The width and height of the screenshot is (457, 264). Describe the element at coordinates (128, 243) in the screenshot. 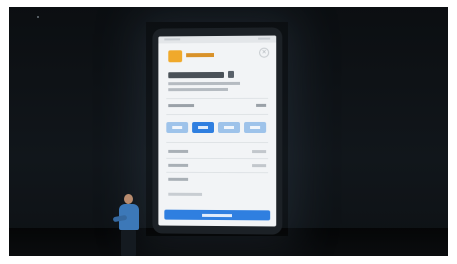

I see `presenter-legs` at that location.